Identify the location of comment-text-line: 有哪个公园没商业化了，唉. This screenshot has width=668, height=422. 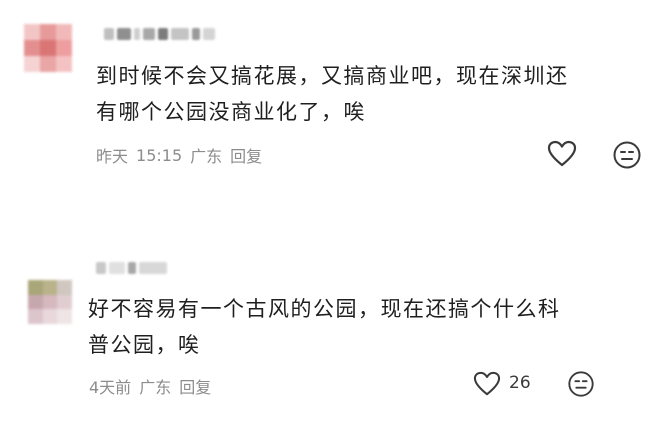
(231, 112).